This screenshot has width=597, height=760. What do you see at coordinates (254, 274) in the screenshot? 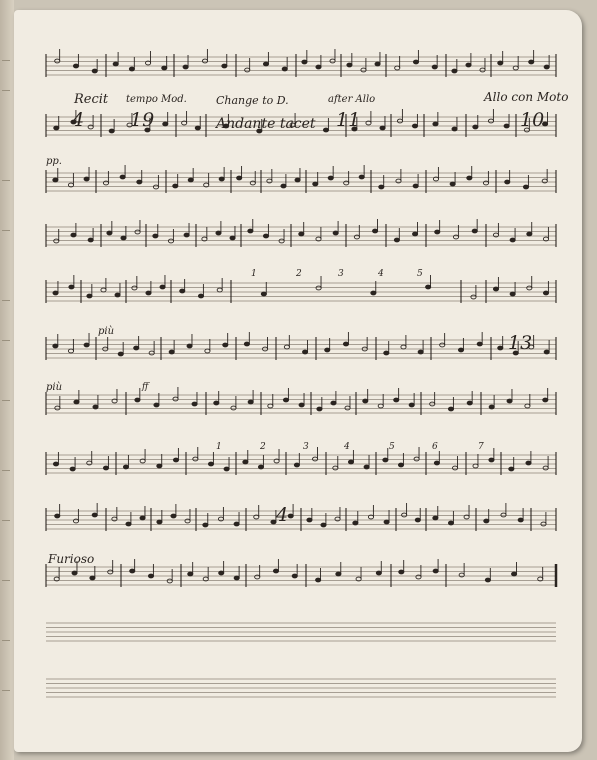
I see `count-1: 1` at bounding box center [254, 274].